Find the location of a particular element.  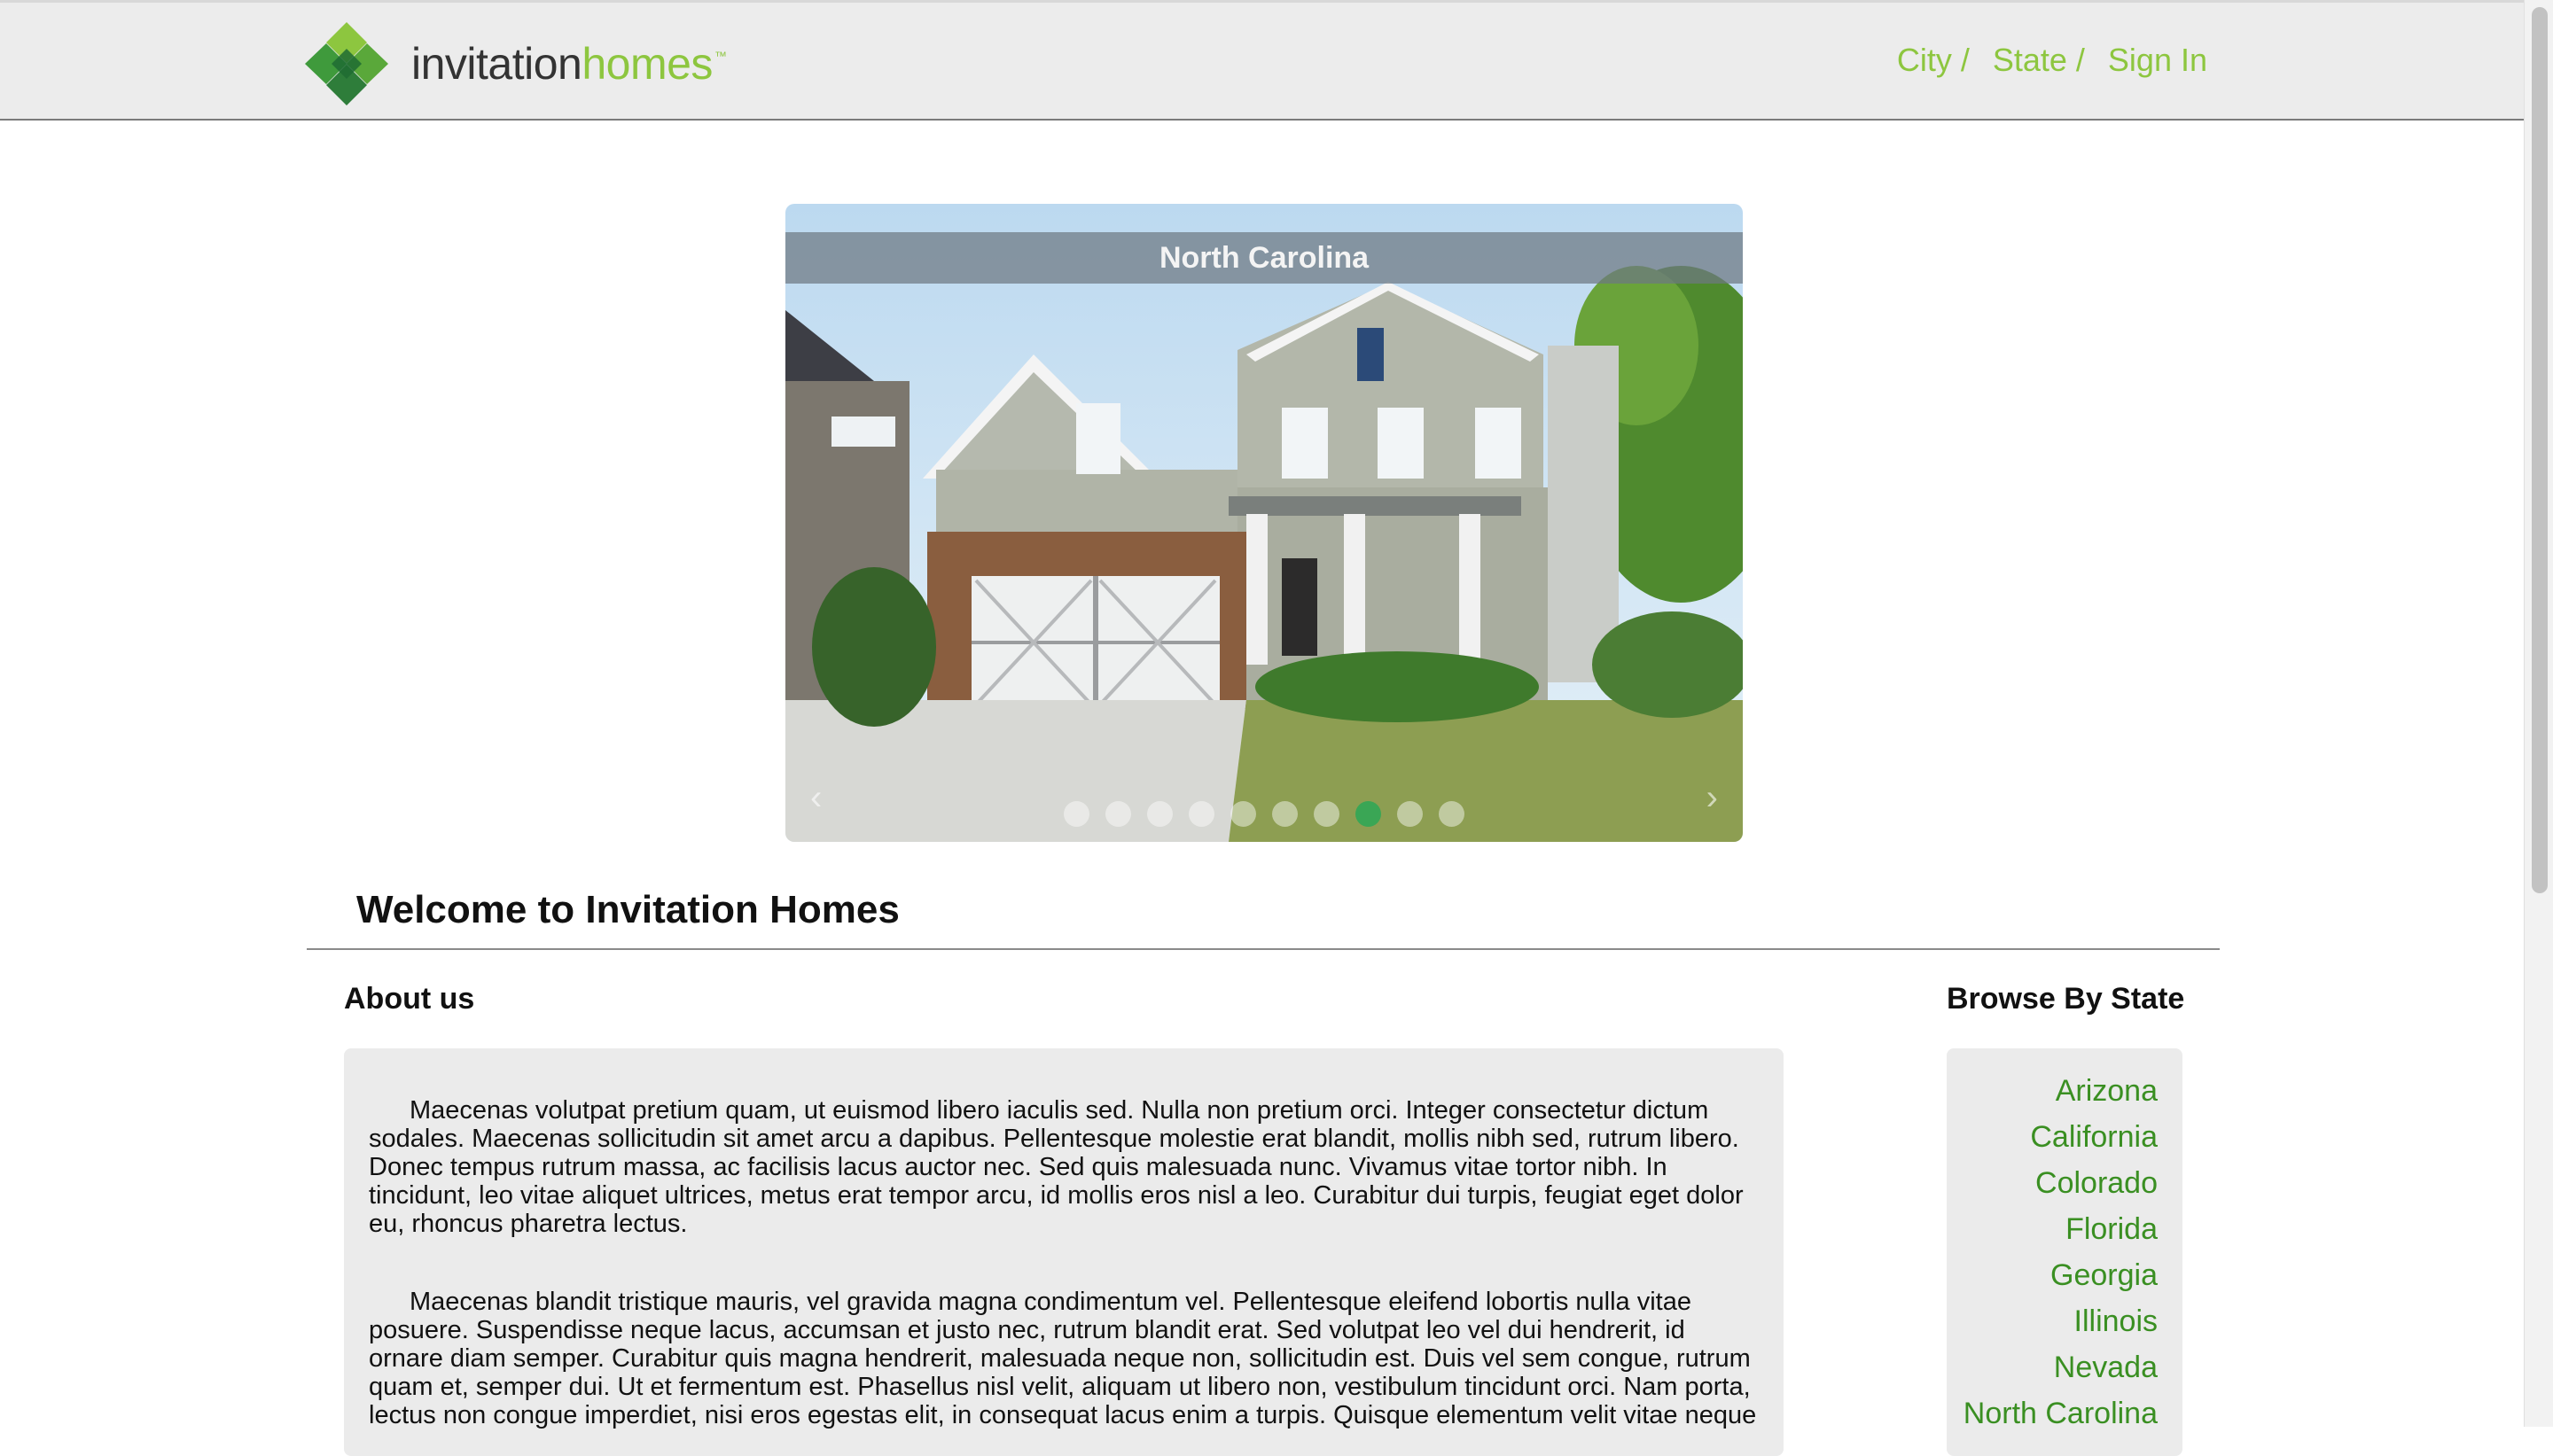

carousel-caption: North Carolina is located at coordinates (1264, 258).